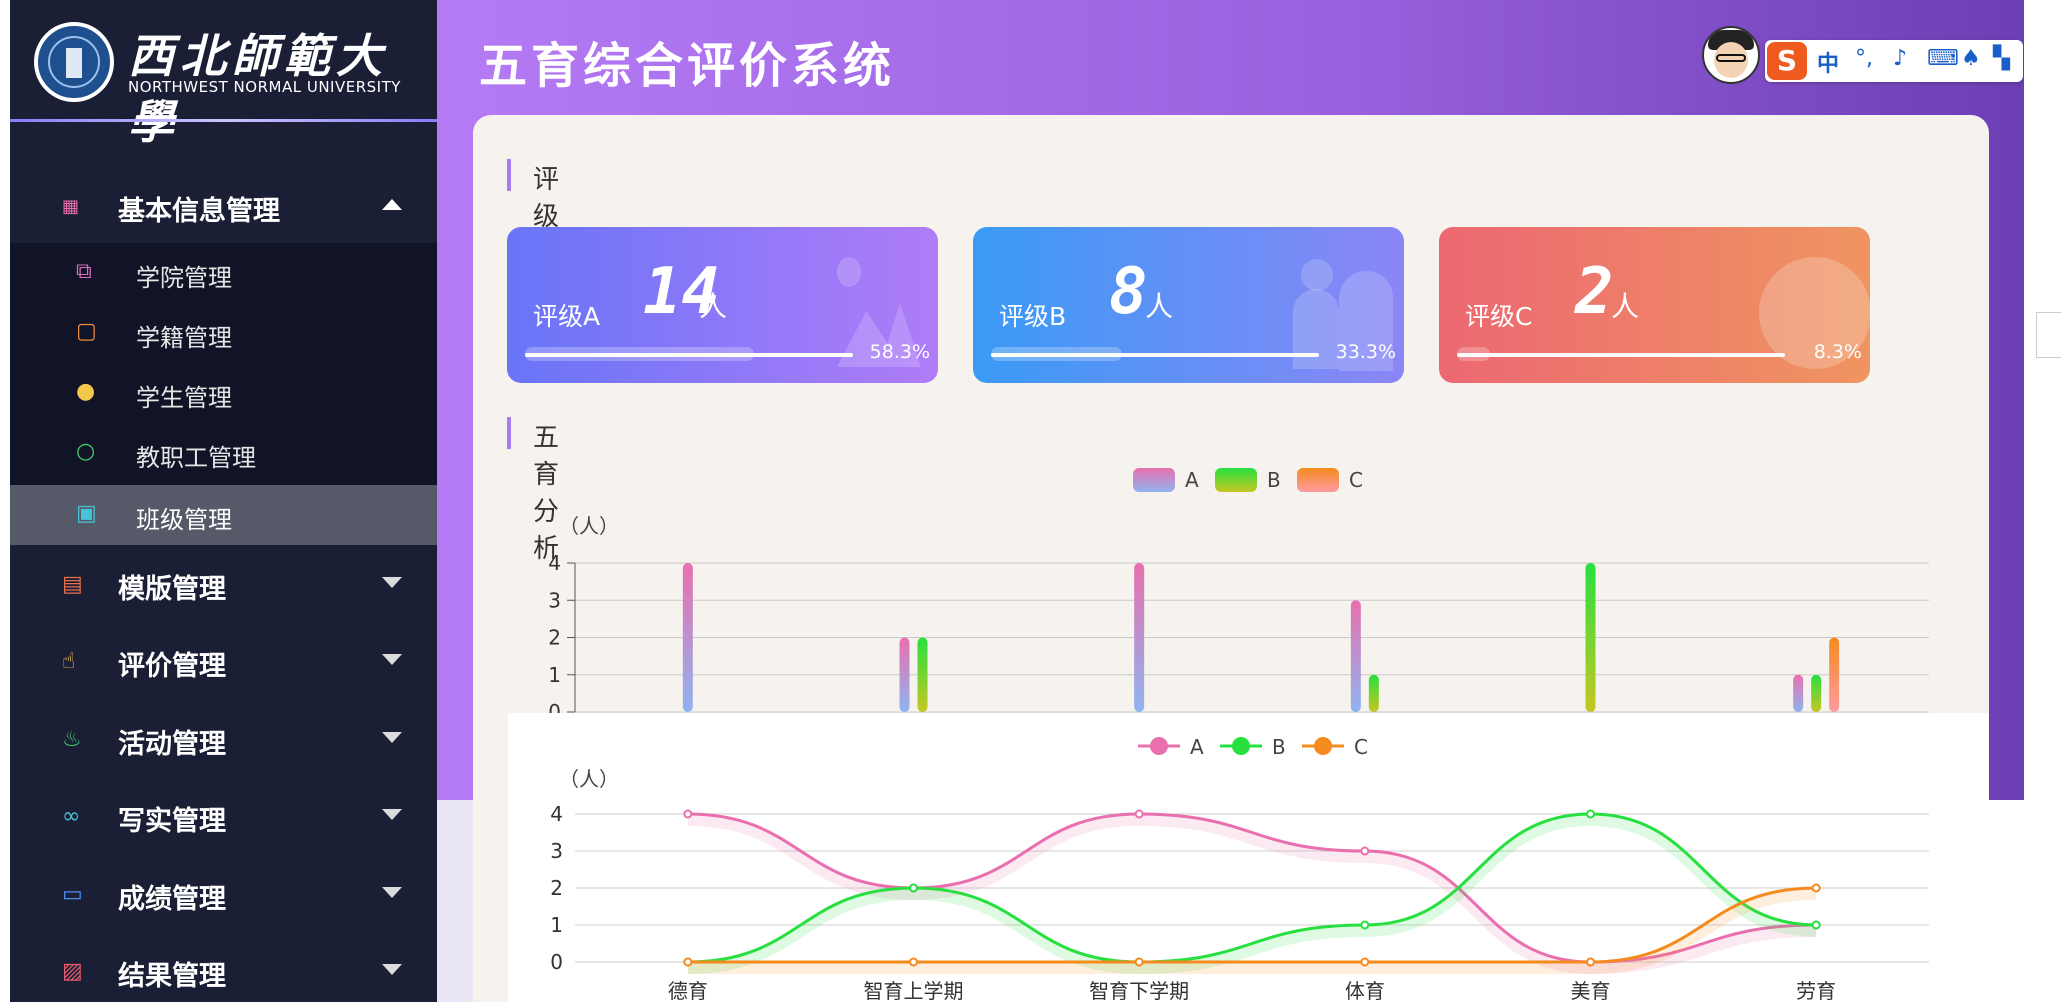 This screenshot has width=2061, height=1006. I want to click on grade-card-a: 评级A 14 人 58.3%, so click(722, 305).